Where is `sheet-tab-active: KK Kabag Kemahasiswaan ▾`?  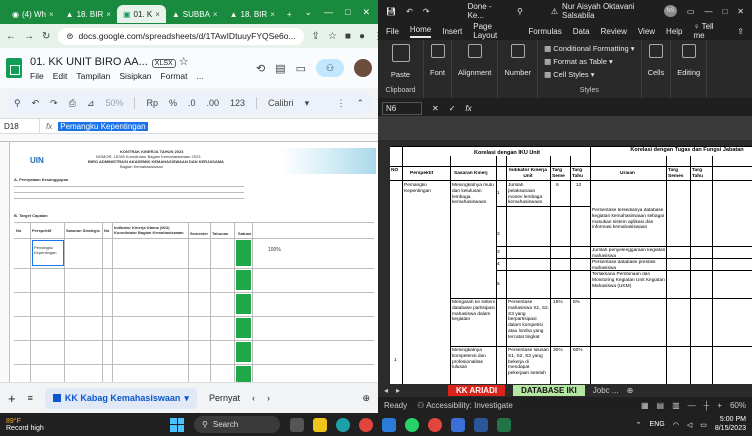 sheet-tab-active: KK Kabag Kemahasiswaan ▾ is located at coordinates (120, 398).